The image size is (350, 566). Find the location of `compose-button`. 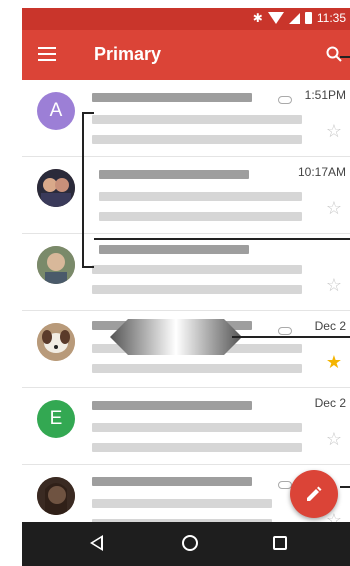

compose-button is located at coordinates (314, 494).